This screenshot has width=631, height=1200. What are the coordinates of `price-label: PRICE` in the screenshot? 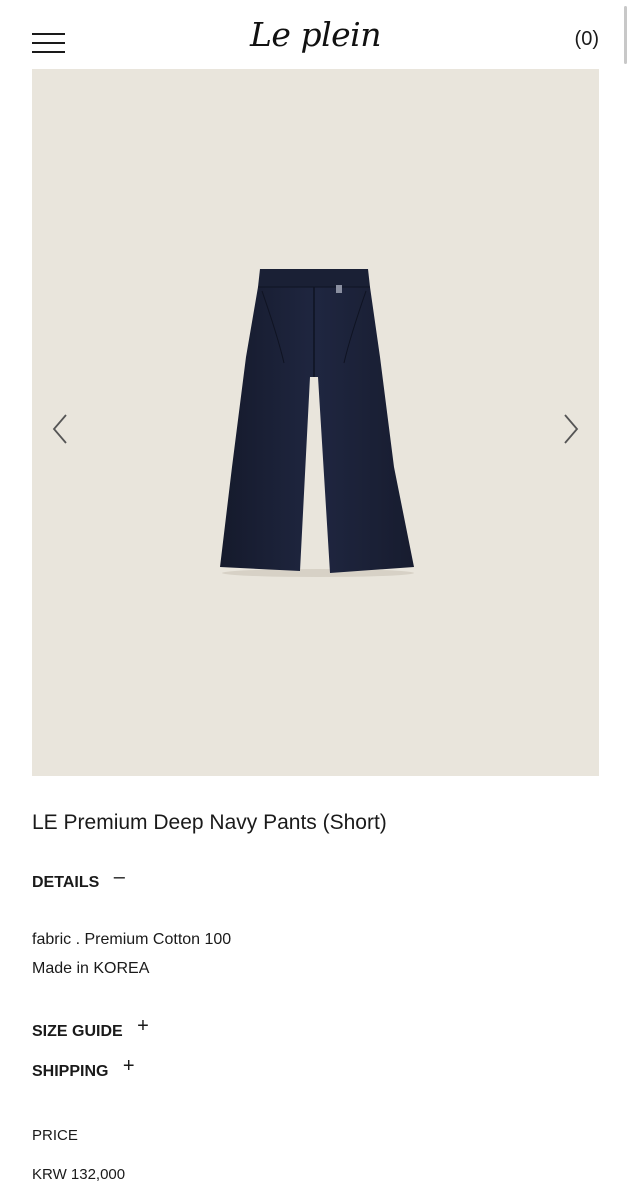 It's located at (55, 1135).